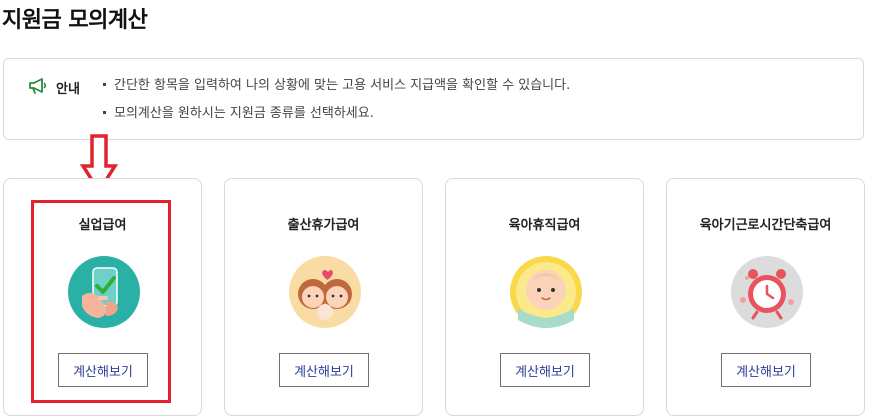 The height and width of the screenshot is (420, 869). What do you see at coordinates (323, 225) in the screenshot?
I see `card-title: 출산휴가급여` at bounding box center [323, 225].